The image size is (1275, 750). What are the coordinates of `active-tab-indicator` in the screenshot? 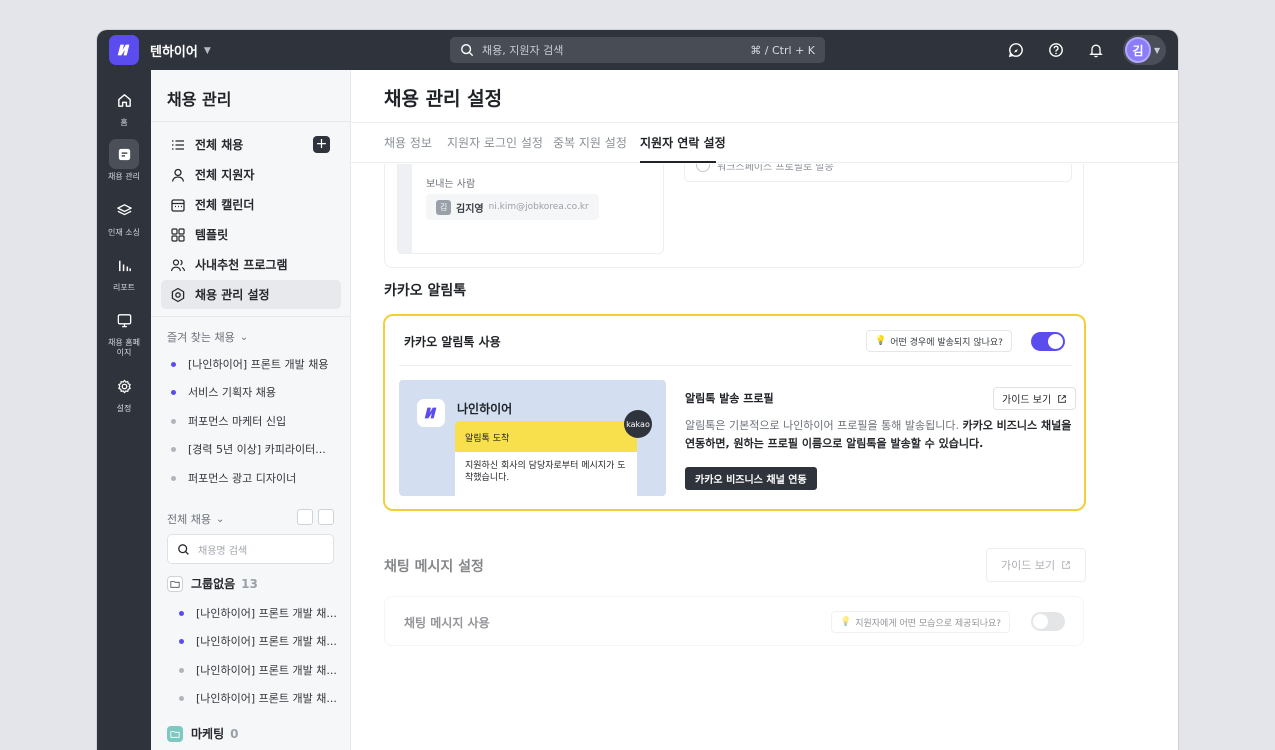 It's located at (678, 162).